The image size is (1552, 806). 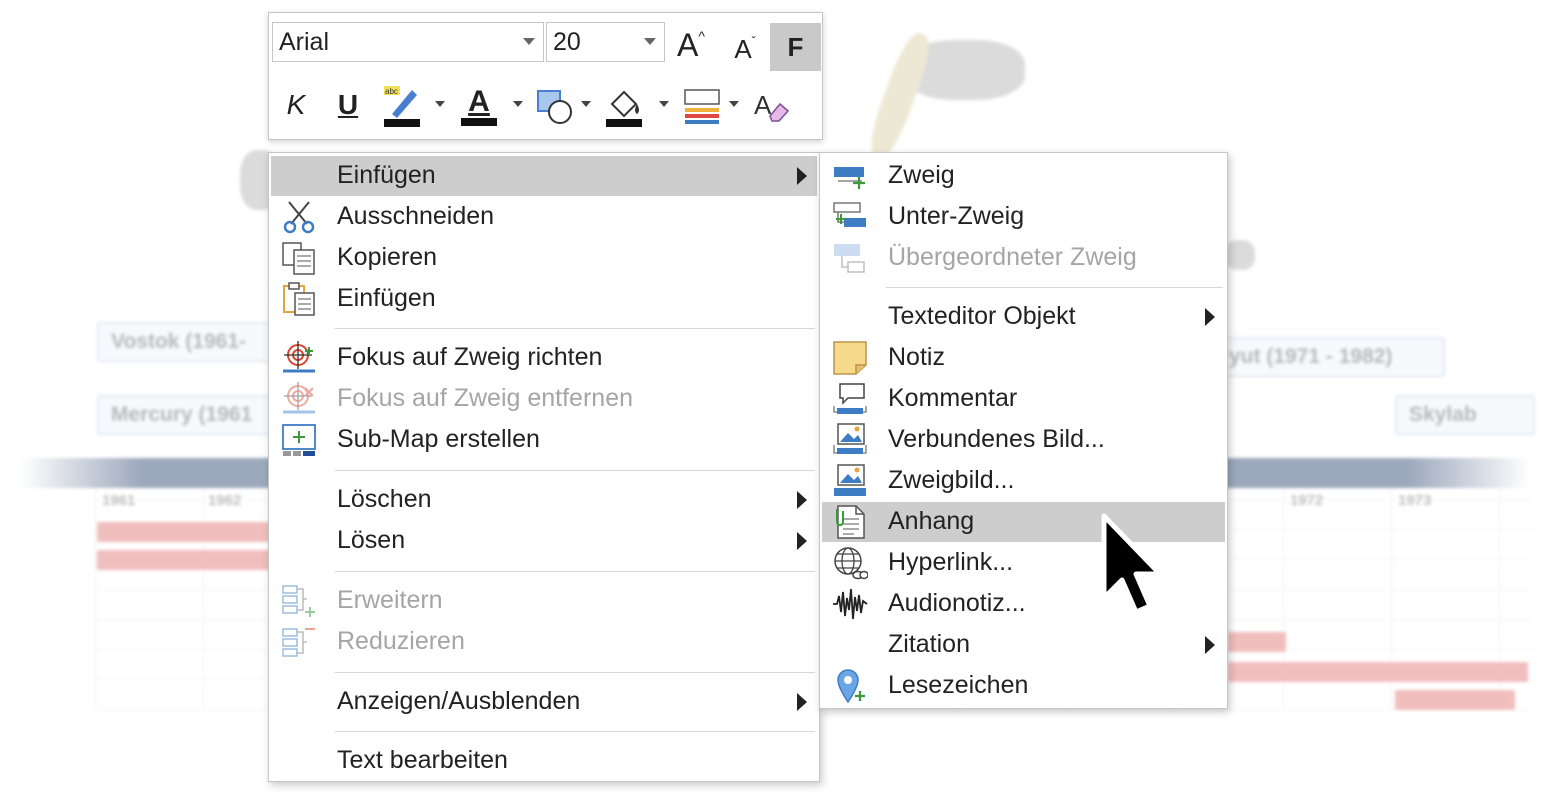 I want to click on chevron-down-icon, so click(x=529, y=41).